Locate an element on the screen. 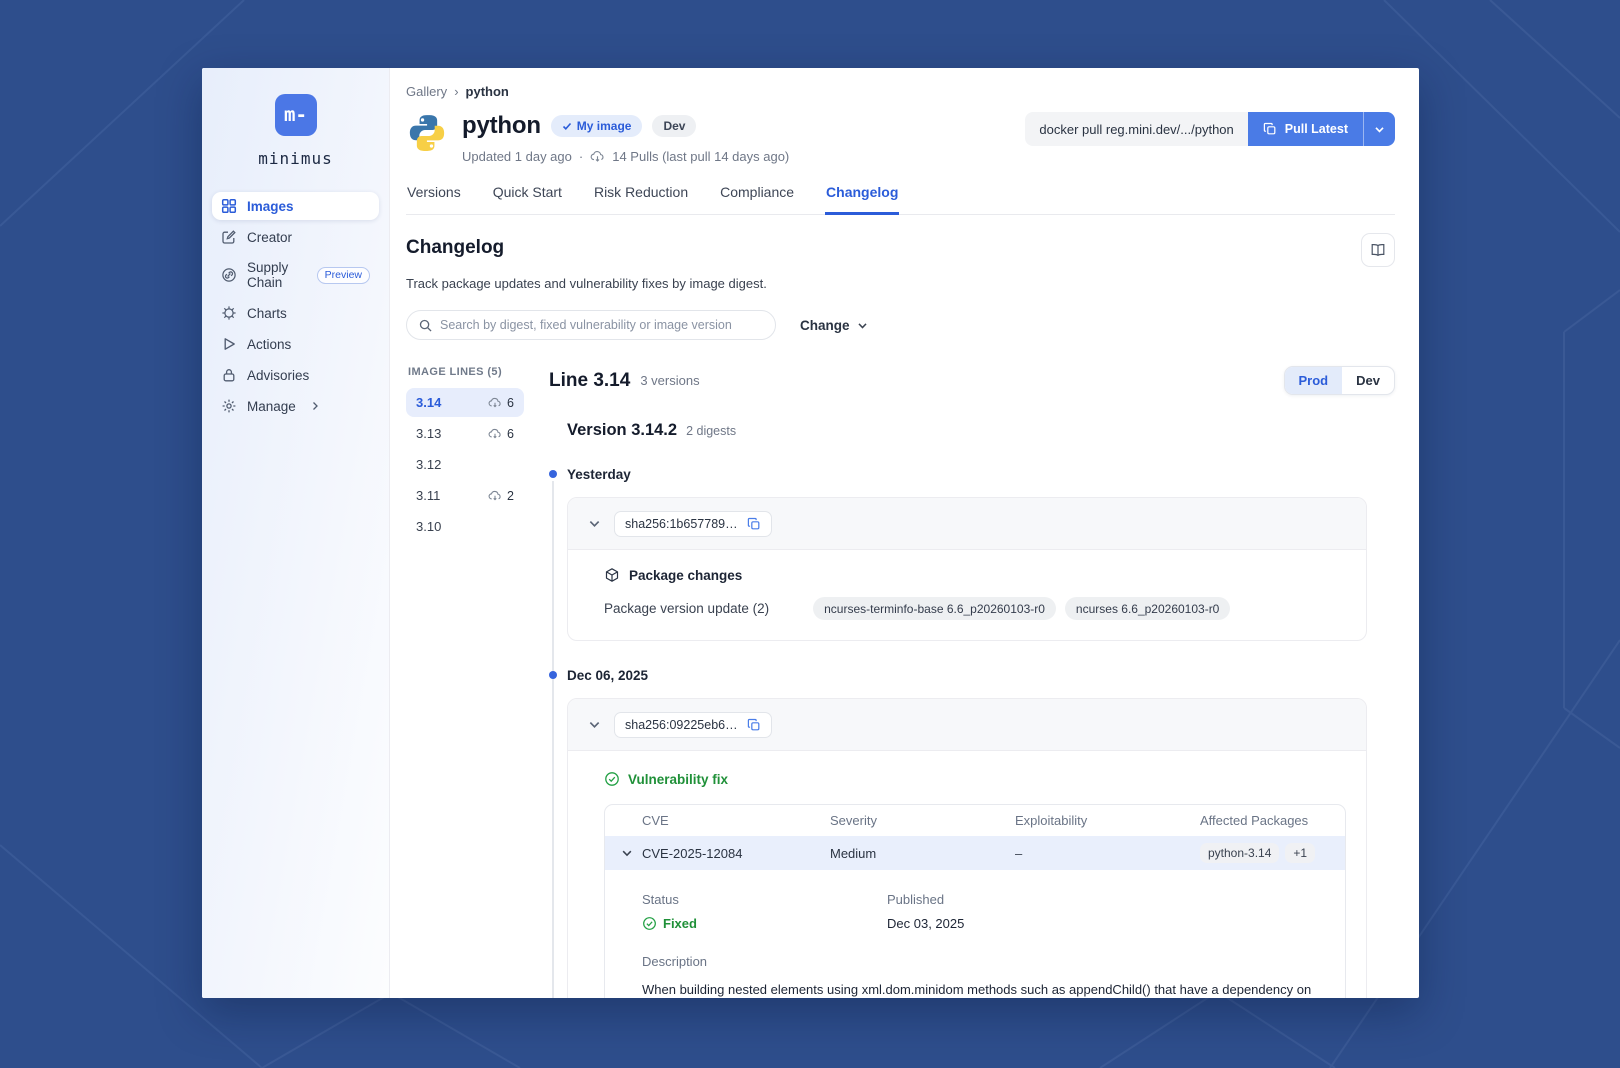 This screenshot has width=1620, height=1068. image-line-3-12: 3.12 is located at coordinates (465, 464).